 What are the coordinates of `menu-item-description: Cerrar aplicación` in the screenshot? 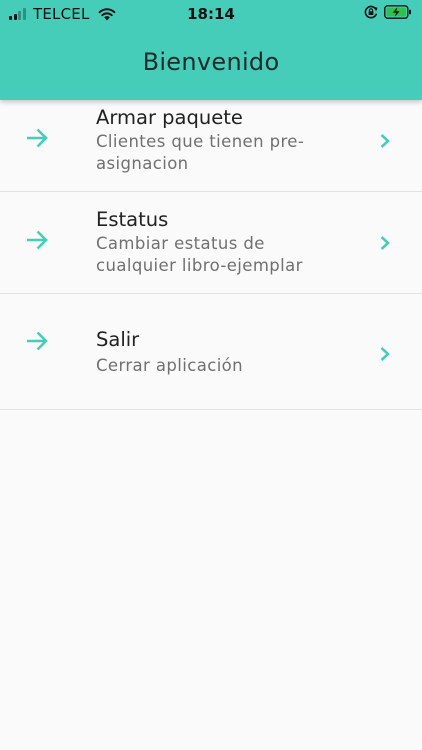 It's located at (170, 365).